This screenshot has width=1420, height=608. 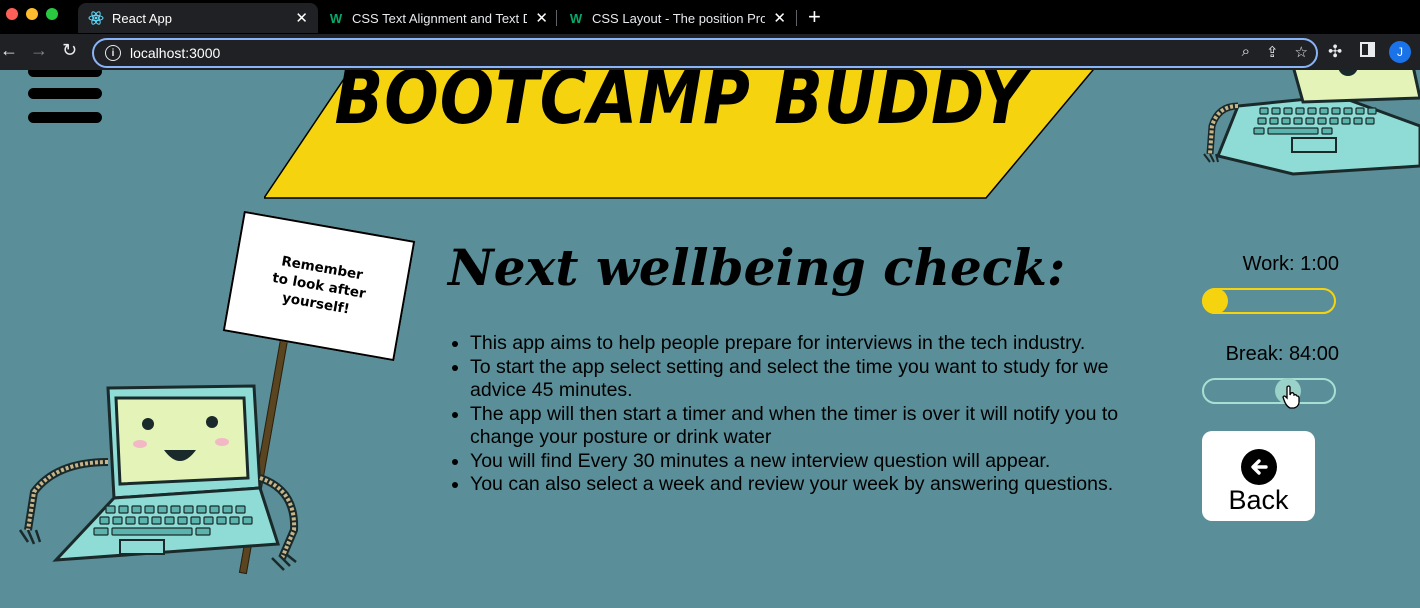 I want to click on tab-title: CSS Text Alignment and Text D, so click(x=440, y=18).